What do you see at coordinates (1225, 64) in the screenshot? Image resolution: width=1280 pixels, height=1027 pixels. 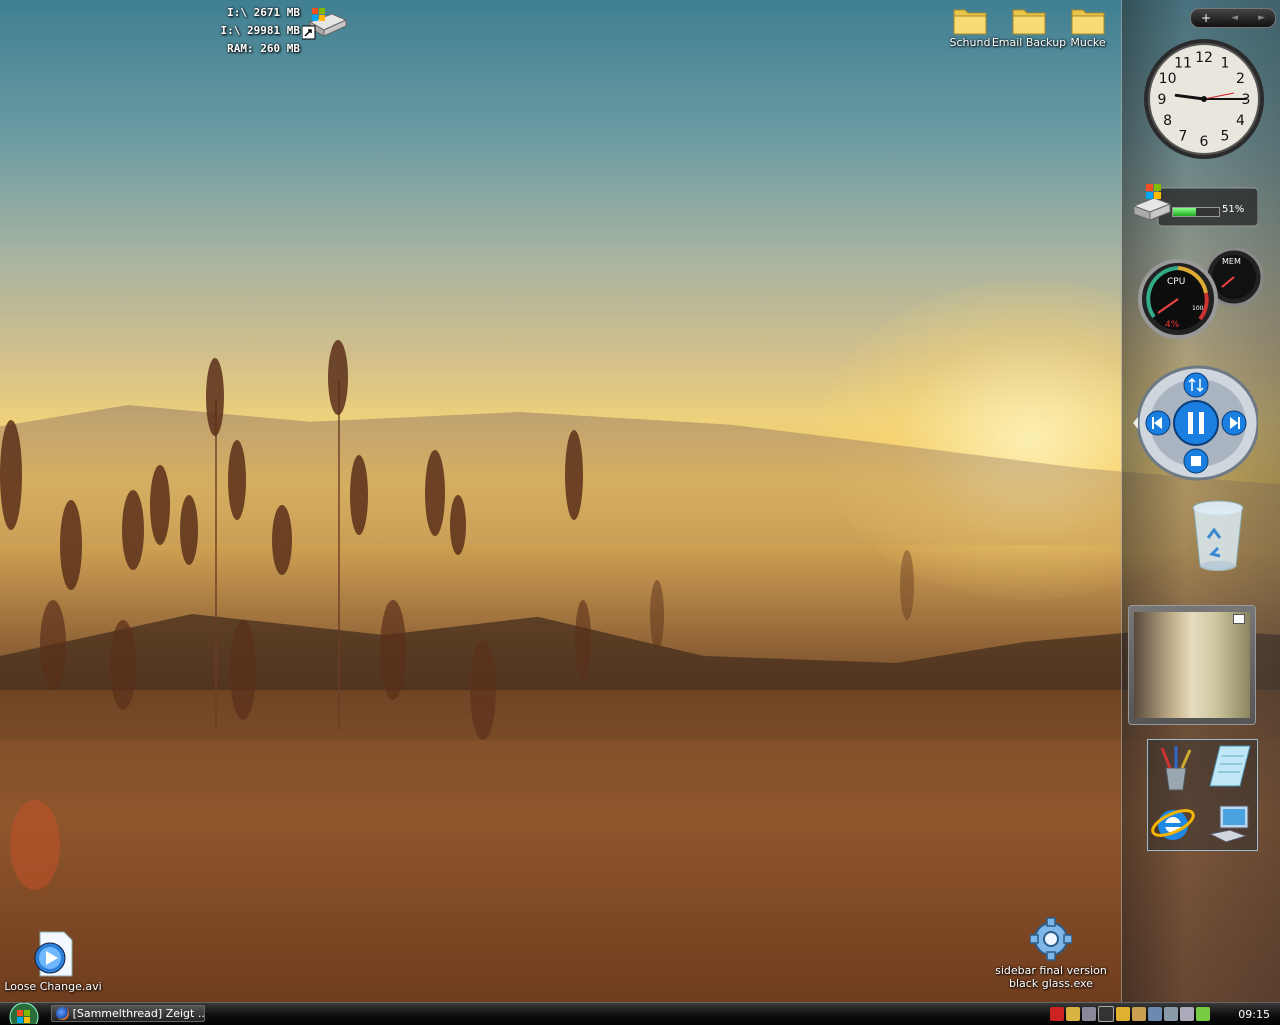 I see `clock-number: 1` at bounding box center [1225, 64].